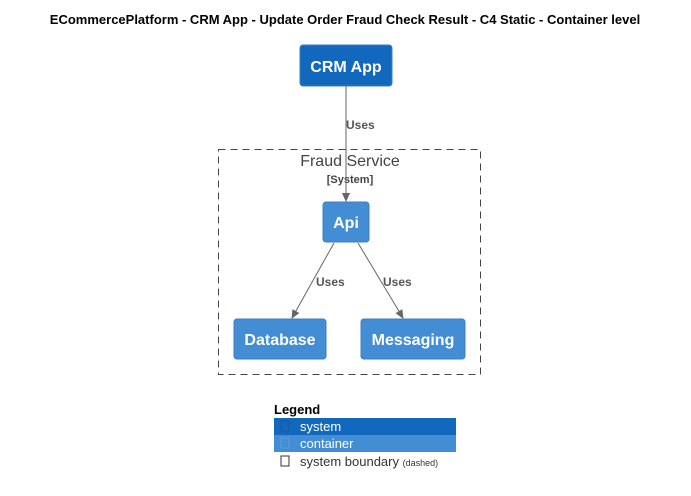  I want to click on node-label: CRM App, so click(346, 67).